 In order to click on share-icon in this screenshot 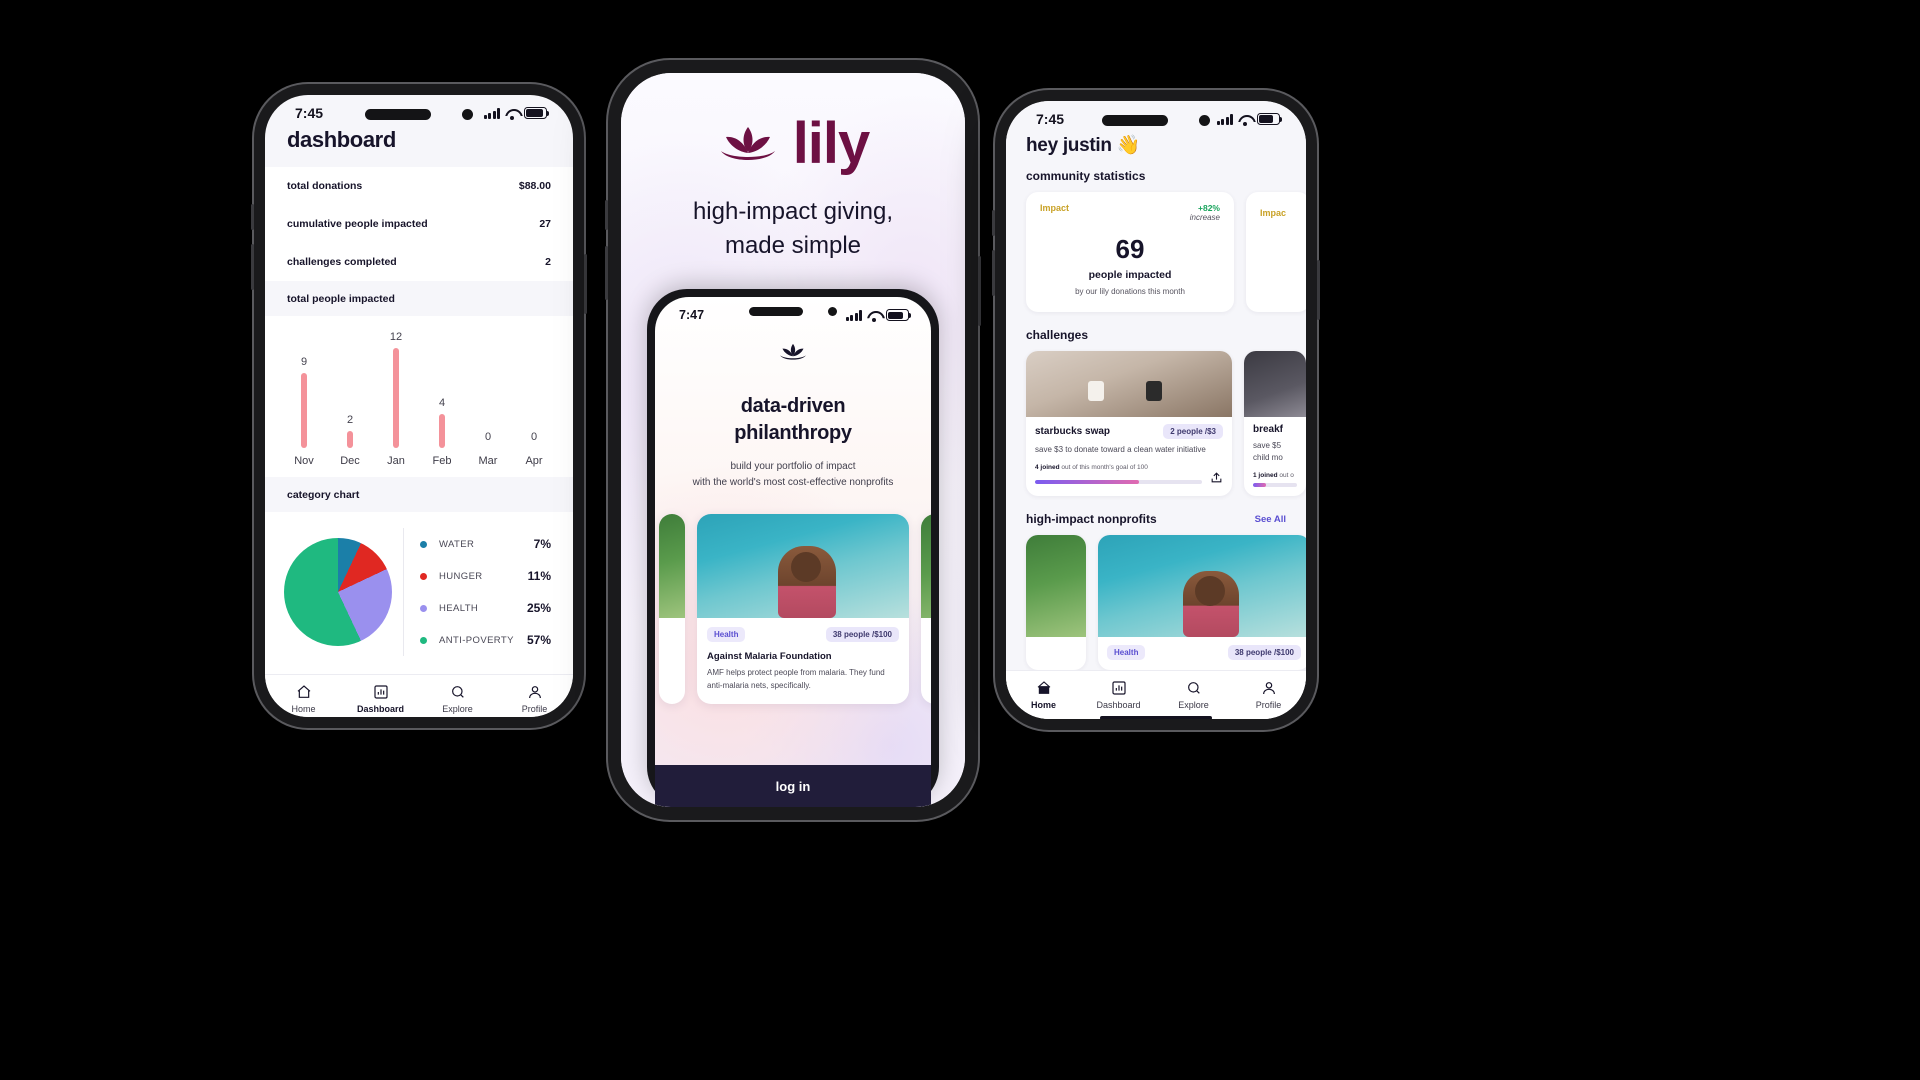, I will do `click(1216, 477)`.